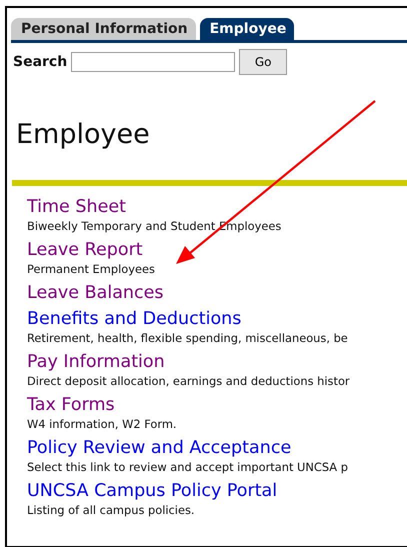  What do you see at coordinates (263, 62) in the screenshot?
I see `go-button: Go` at bounding box center [263, 62].